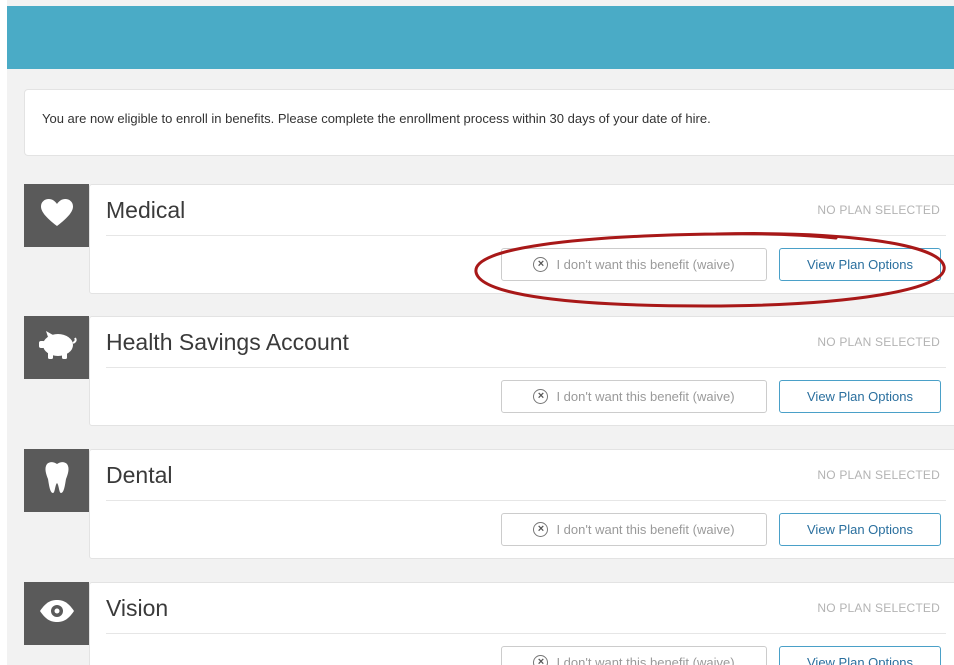  I want to click on header-bar, so click(480, 37).